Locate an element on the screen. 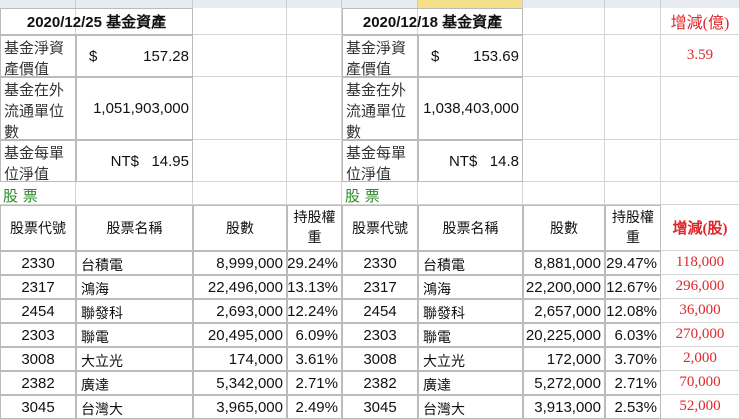  right-nav-value: $153.69 is located at coordinates (470, 56).